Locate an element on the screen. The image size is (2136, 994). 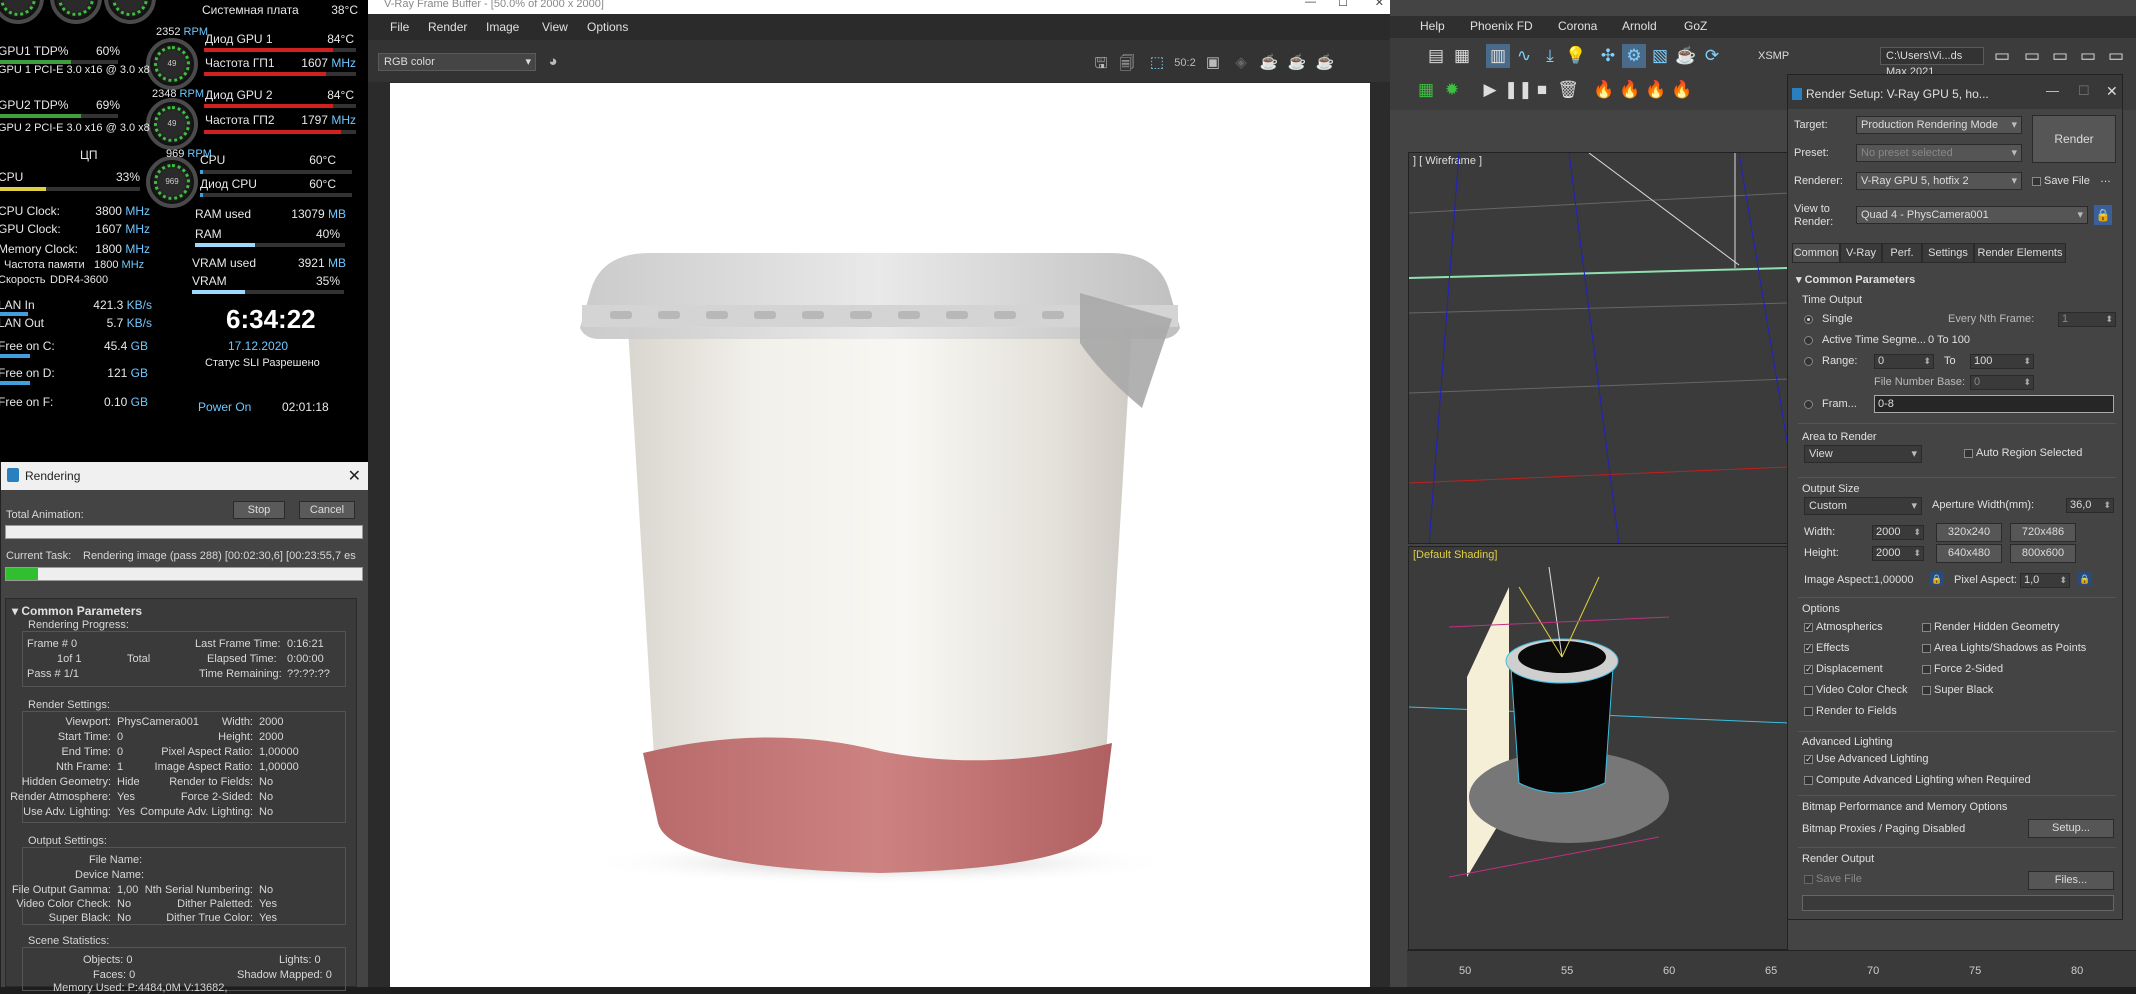
menu-image: Image is located at coordinates (502, 27).